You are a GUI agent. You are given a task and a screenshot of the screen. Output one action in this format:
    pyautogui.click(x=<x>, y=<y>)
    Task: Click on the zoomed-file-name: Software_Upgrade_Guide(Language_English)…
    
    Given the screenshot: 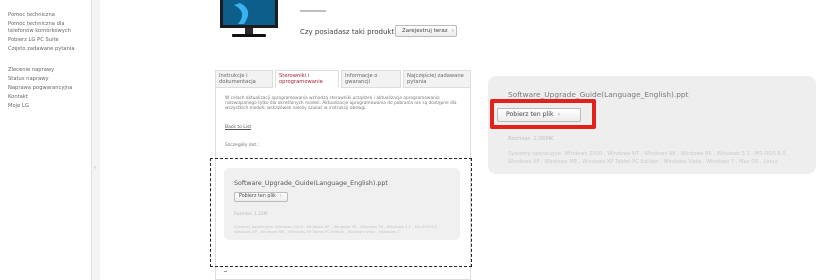 What is the action you would take?
    pyautogui.click(x=598, y=94)
    